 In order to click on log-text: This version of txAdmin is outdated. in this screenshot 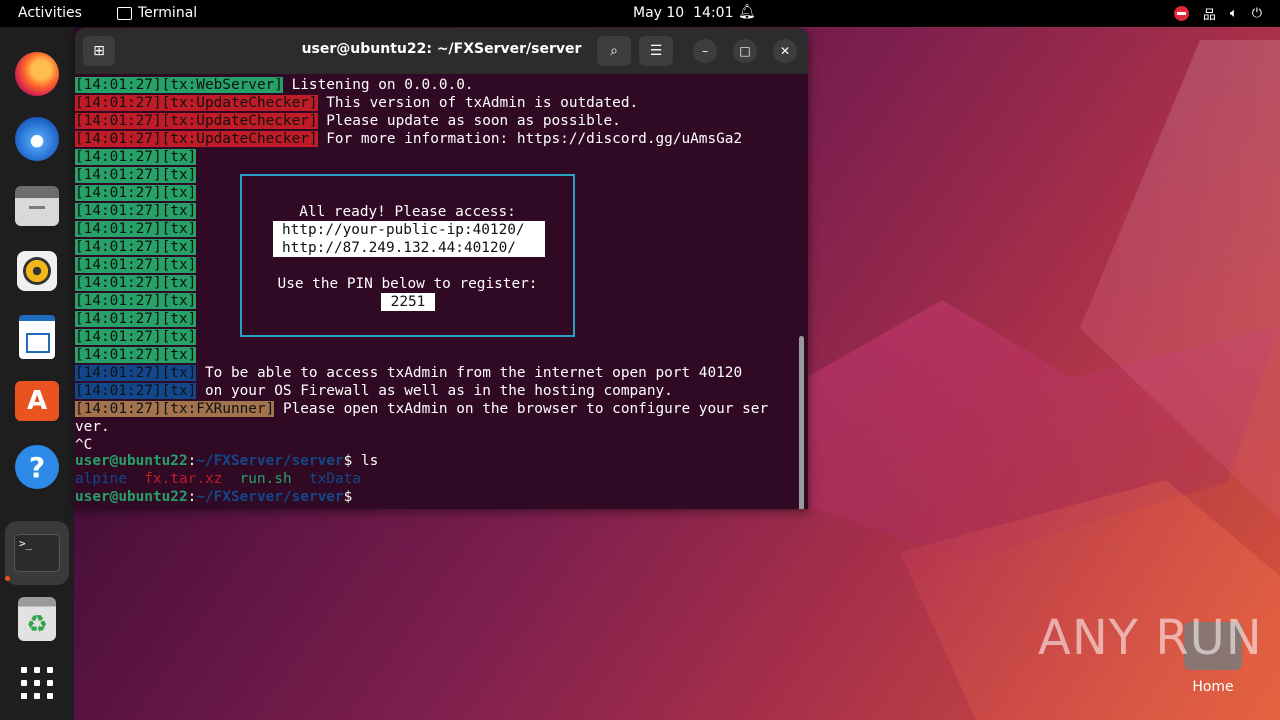, I will do `click(478, 103)`.